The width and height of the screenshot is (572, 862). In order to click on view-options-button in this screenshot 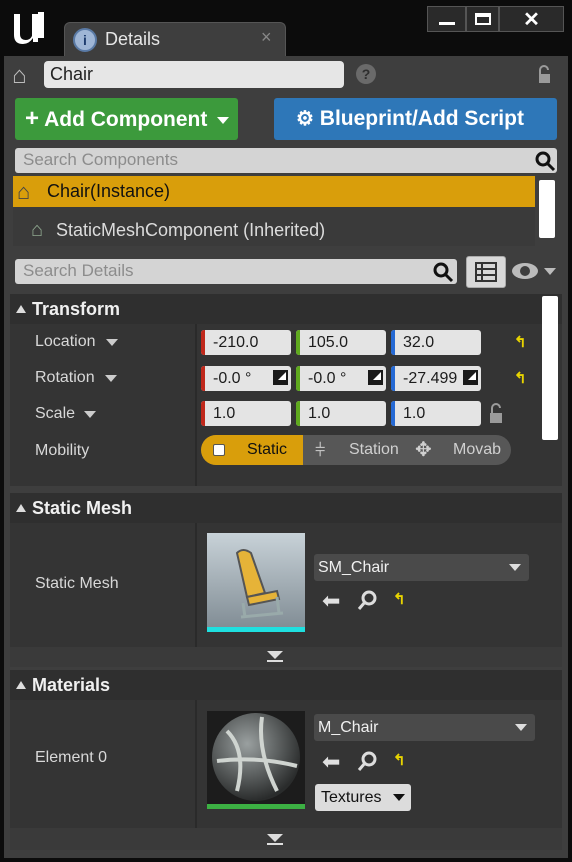, I will do `click(535, 272)`.